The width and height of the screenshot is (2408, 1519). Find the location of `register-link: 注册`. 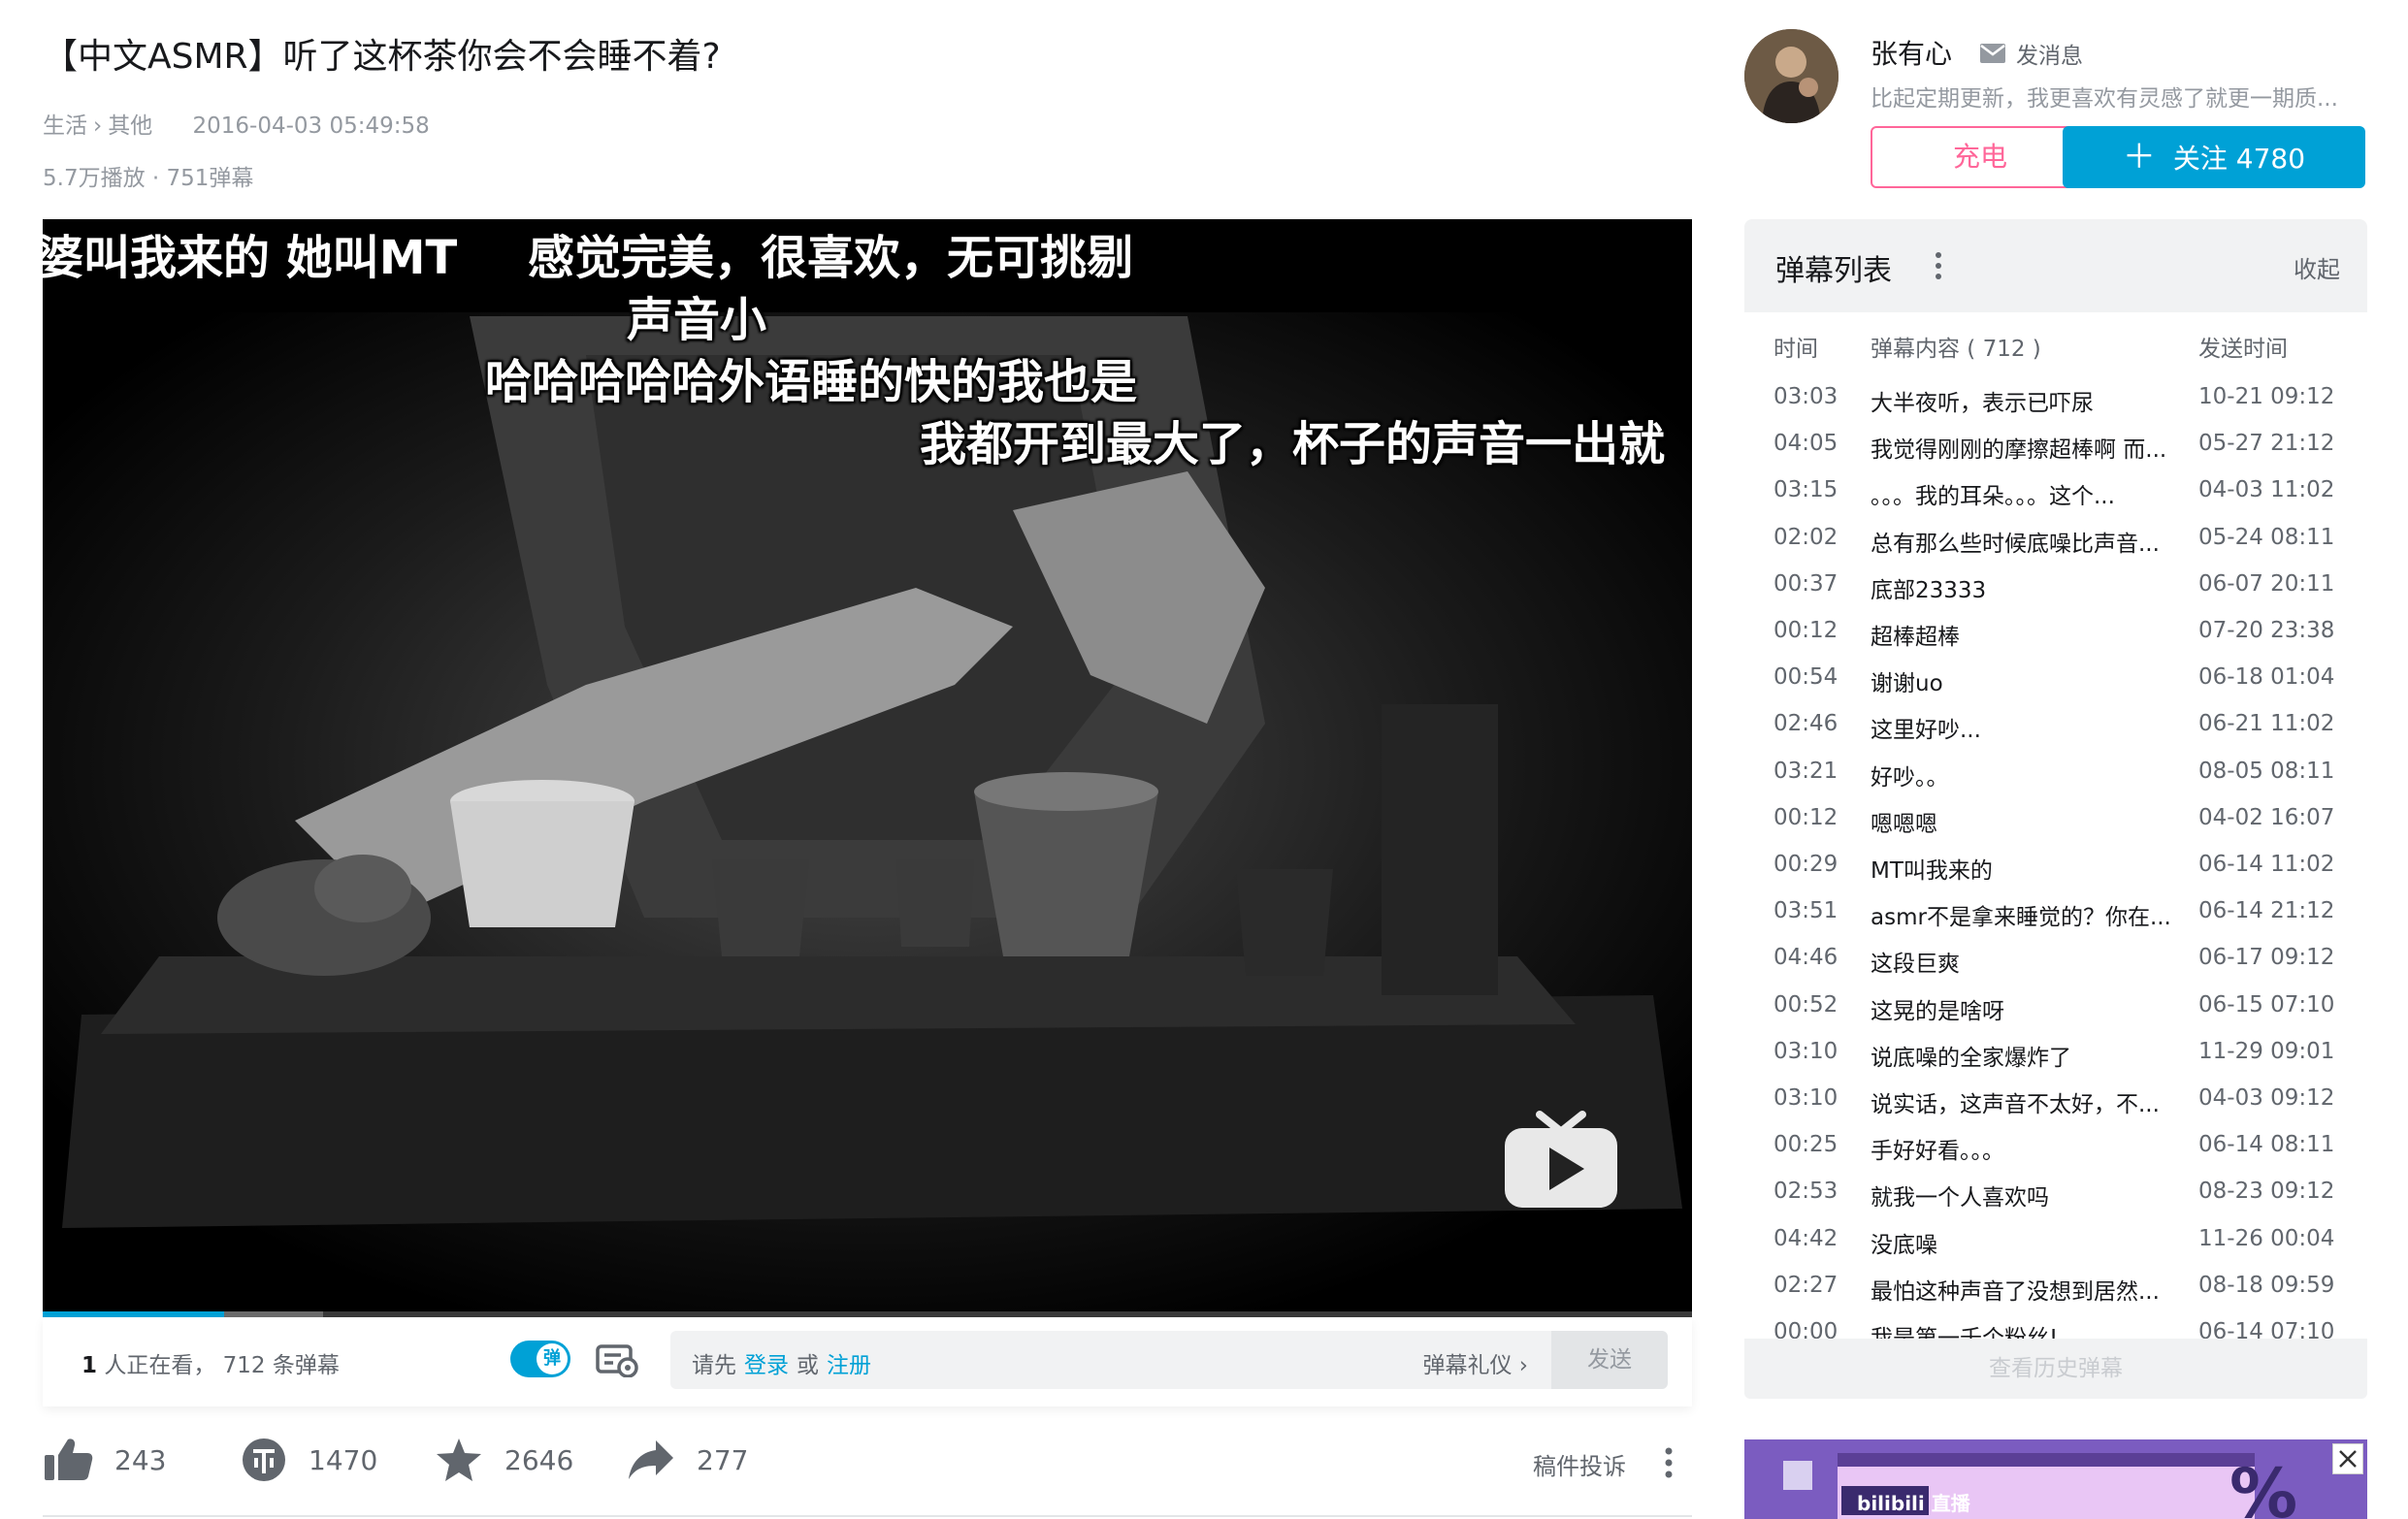

register-link: 注册 is located at coordinates (849, 1365).